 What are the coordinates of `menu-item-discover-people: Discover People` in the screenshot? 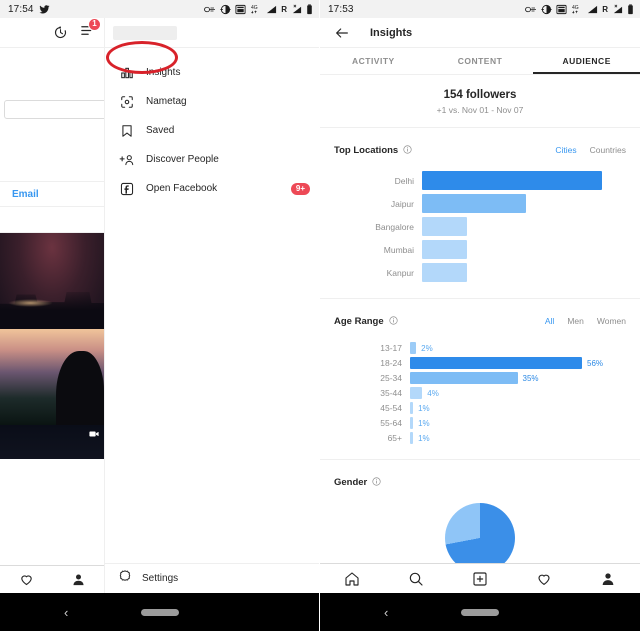 It's located at (212, 159).